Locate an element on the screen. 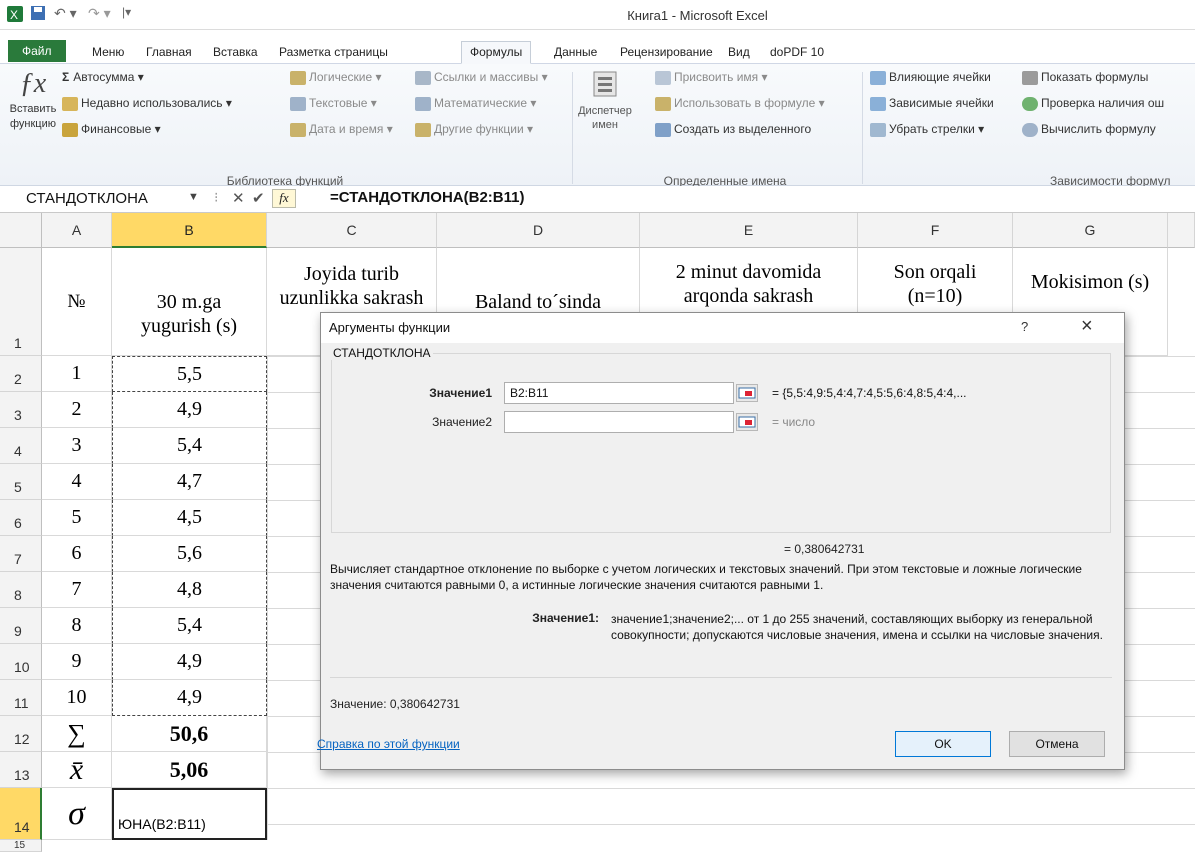 The height and width of the screenshot is (852, 1195). row-header-2: 2 is located at coordinates (21, 374).